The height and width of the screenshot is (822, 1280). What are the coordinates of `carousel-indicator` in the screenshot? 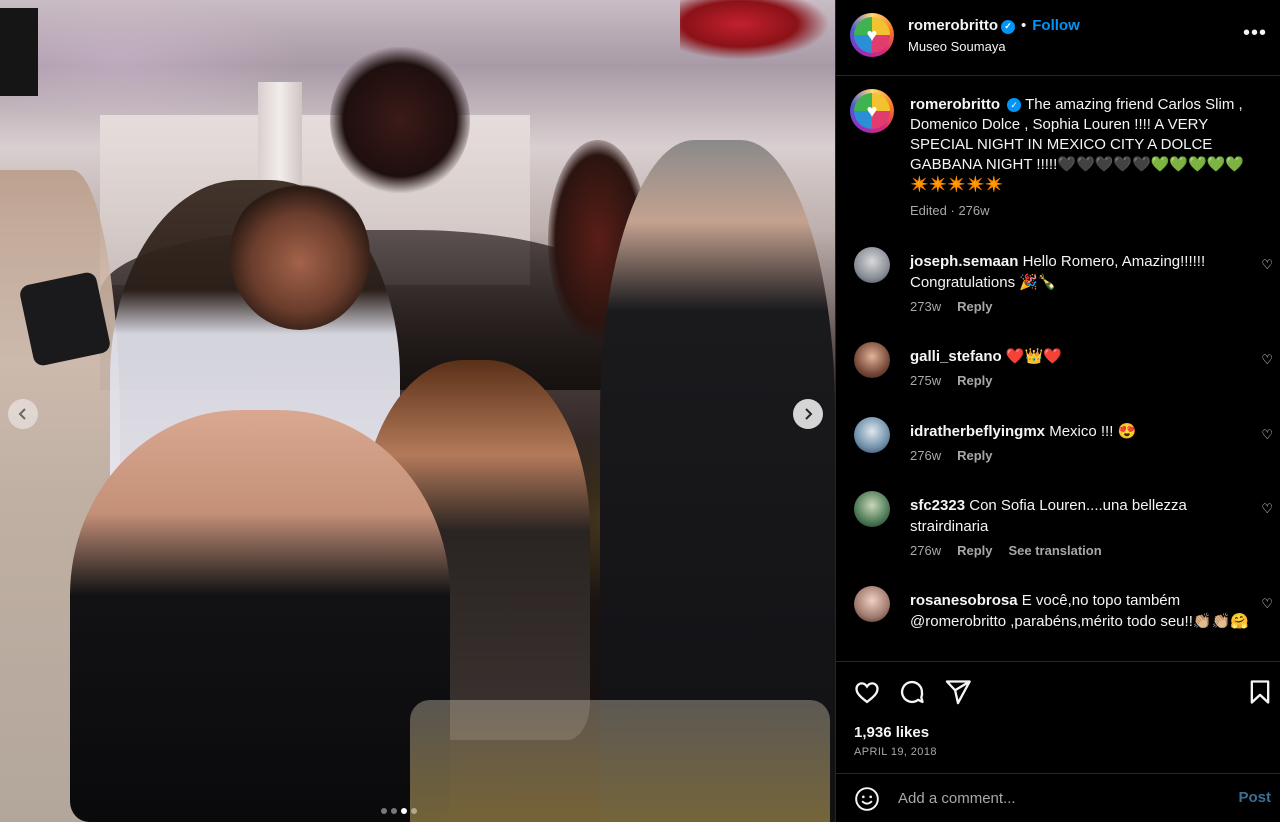 It's located at (399, 811).